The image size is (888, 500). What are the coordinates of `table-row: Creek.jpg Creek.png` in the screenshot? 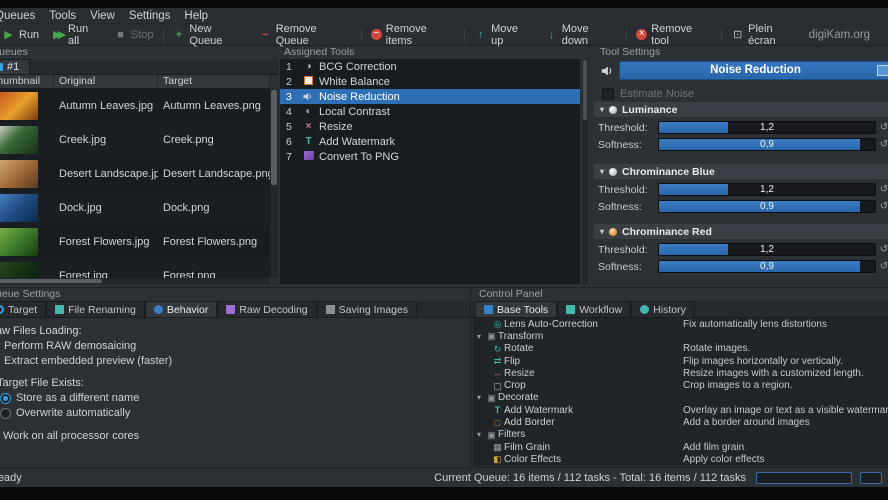 It's located at (135, 140).